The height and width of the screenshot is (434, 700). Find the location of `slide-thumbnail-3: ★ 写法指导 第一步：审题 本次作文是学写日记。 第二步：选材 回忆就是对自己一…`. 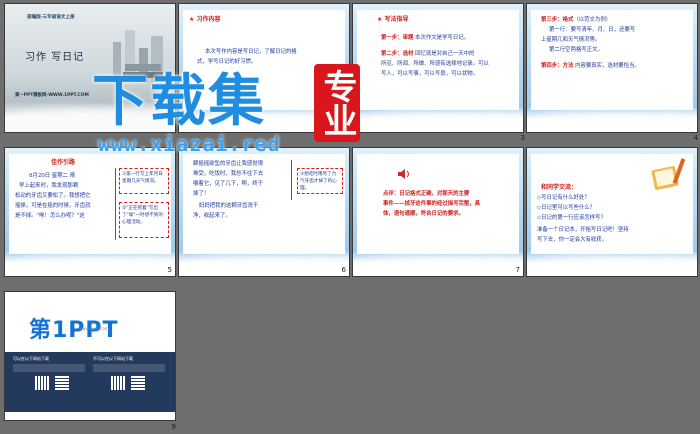

slide-thumbnail-3: ★ 写法指导 第一步：审题 本次作文是学写日记。 第二步：选材 回忆就是对自己一… is located at coordinates (438, 68).